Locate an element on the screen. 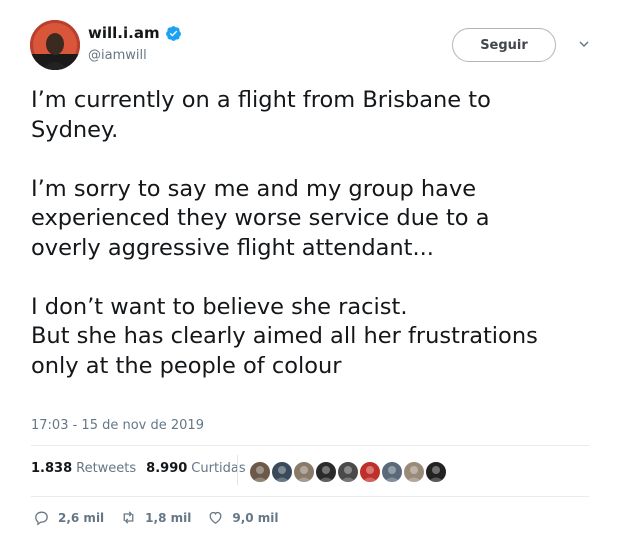 The width and height of the screenshot is (620, 542). retweets-stat: 1.838 Retweets is located at coordinates (83, 468).